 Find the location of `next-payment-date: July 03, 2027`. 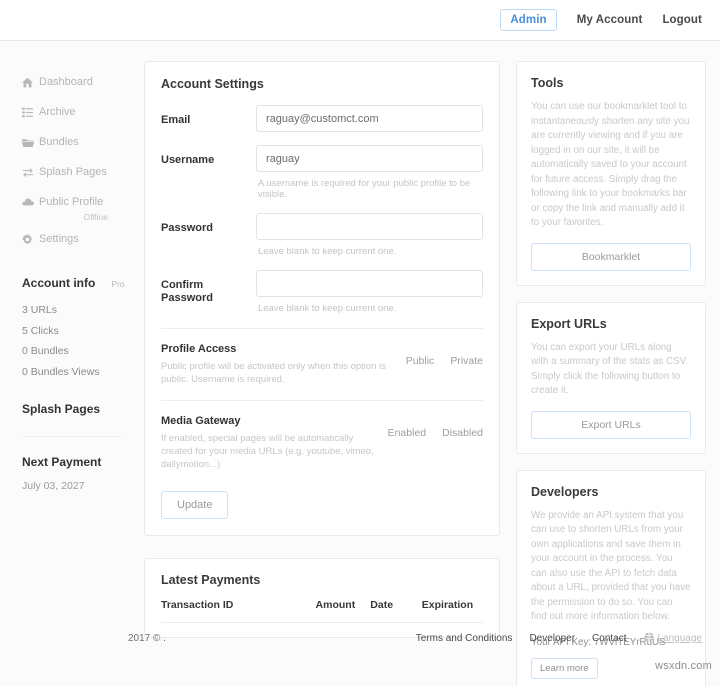

next-payment-date: July 03, 2027 is located at coordinates (53, 486).